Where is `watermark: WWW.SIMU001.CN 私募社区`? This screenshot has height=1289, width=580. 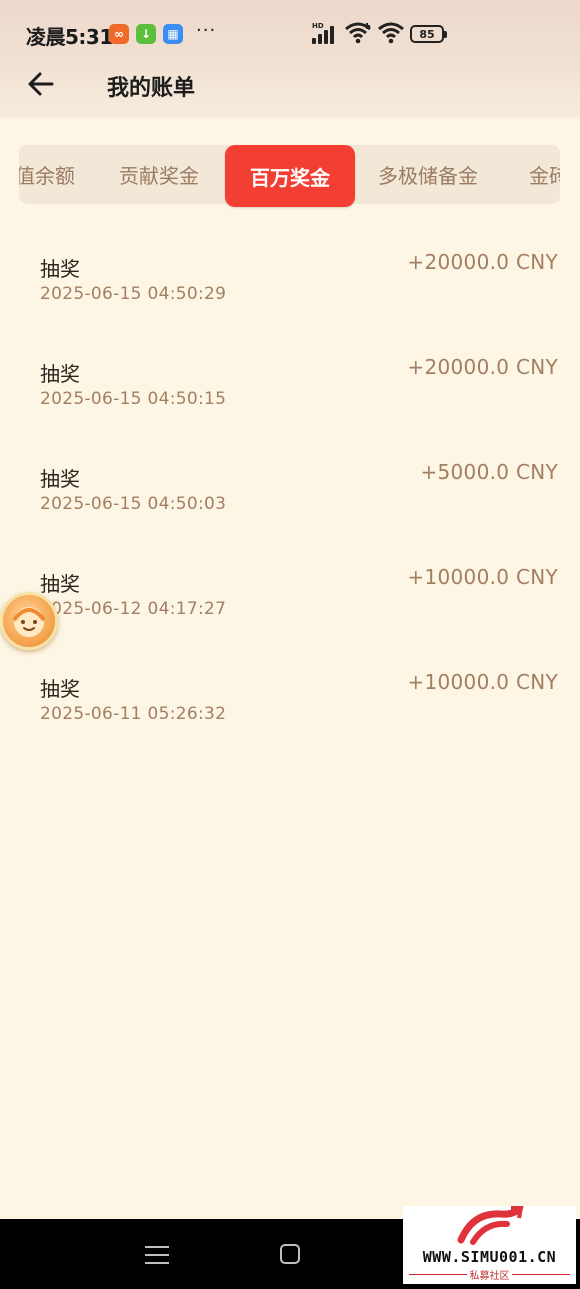 watermark: WWW.SIMU001.CN 私募社区 is located at coordinates (489, 1244).